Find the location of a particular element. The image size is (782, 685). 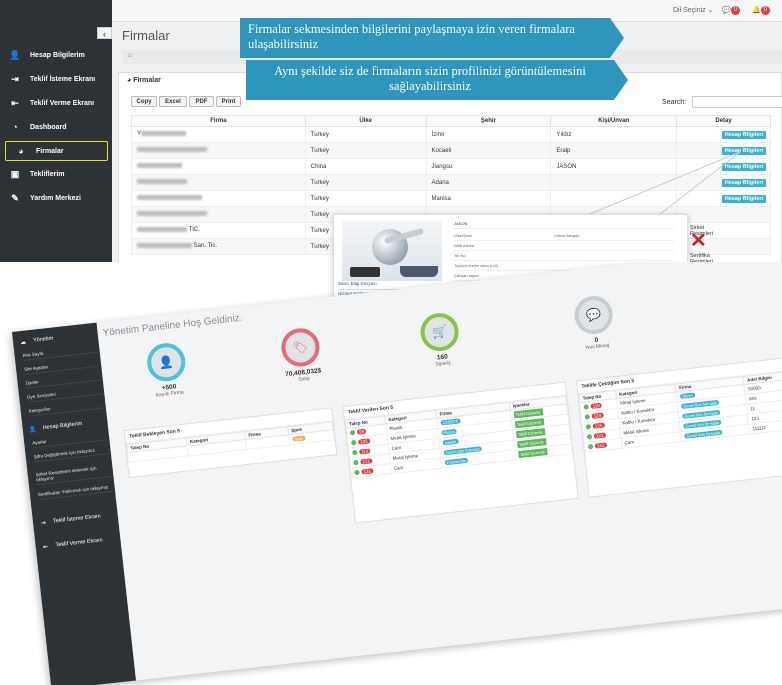

detail-field: Tel No is located at coordinates (564, 257).